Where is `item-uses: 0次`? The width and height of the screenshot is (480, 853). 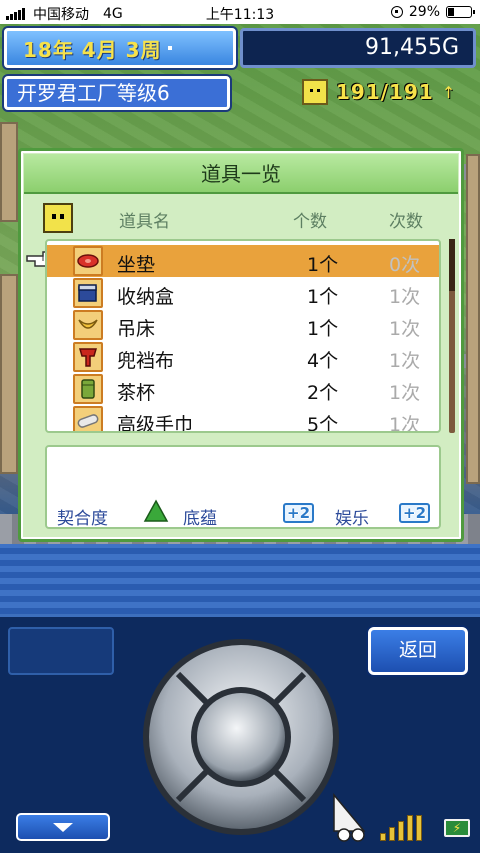 item-uses: 0次 is located at coordinates (405, 265).